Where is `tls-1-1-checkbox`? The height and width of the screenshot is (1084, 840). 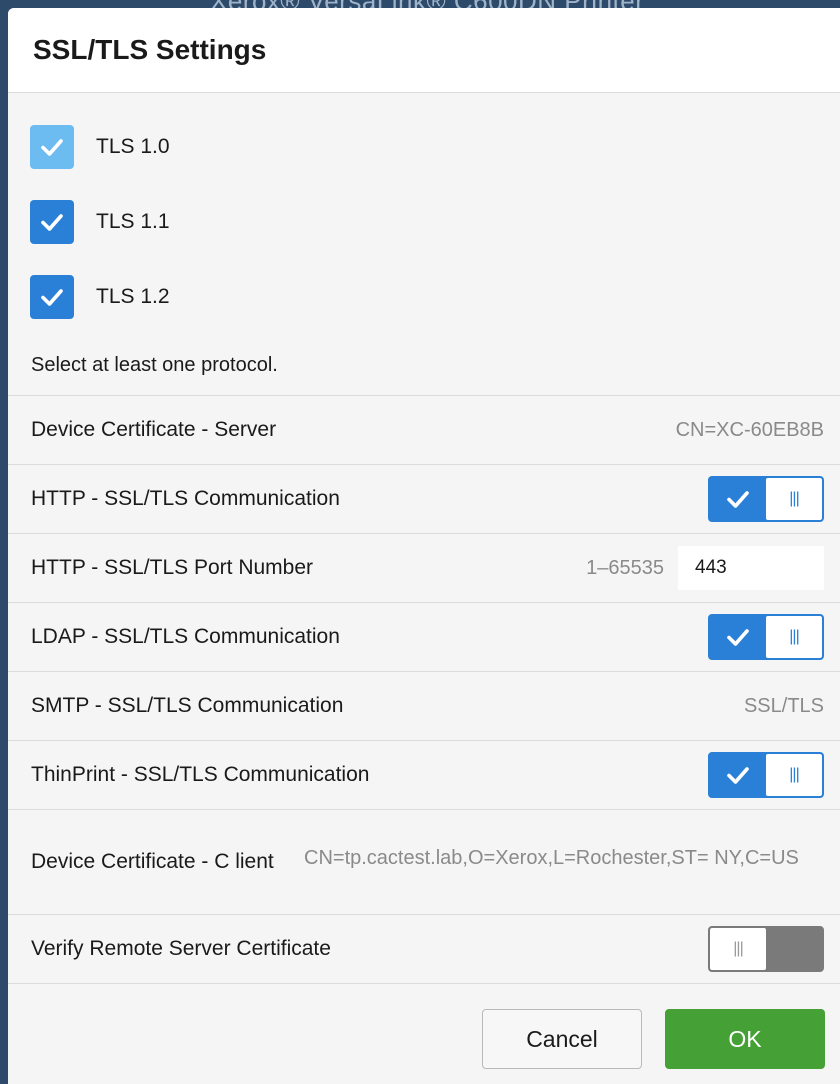 tls-1-1-checkbox is located at coordinates (52, 221).